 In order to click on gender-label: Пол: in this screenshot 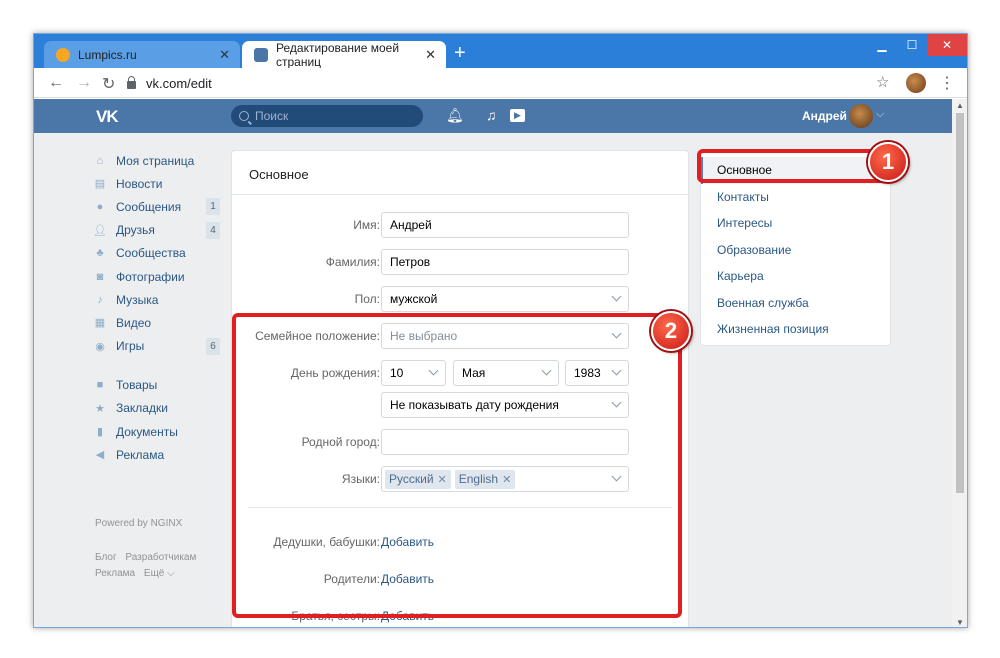, I will do `click(367, 299)`.